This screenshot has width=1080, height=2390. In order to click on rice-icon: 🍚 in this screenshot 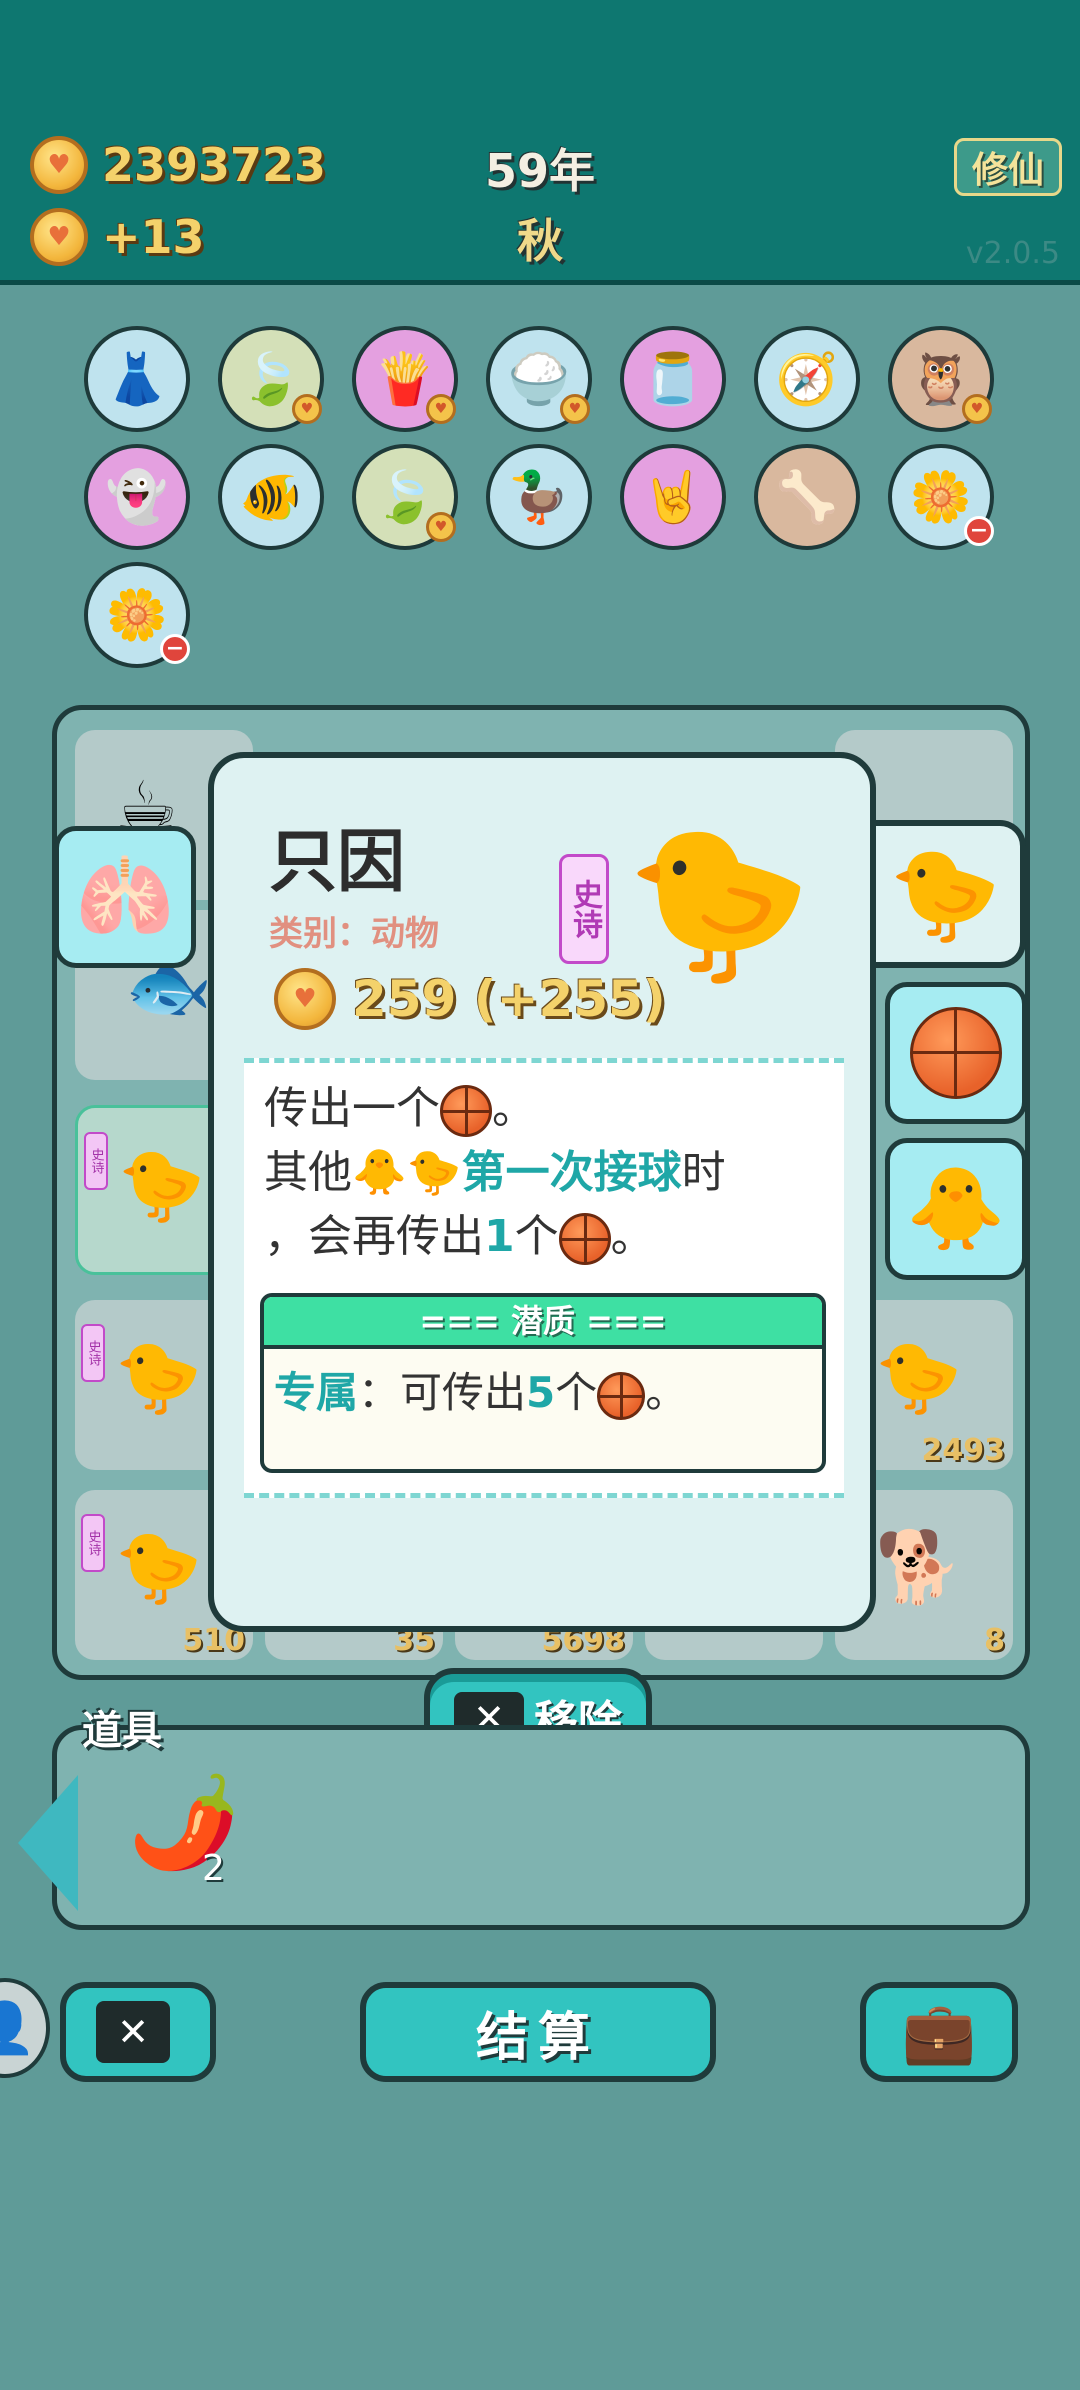, I will do `click(539, 379)`.